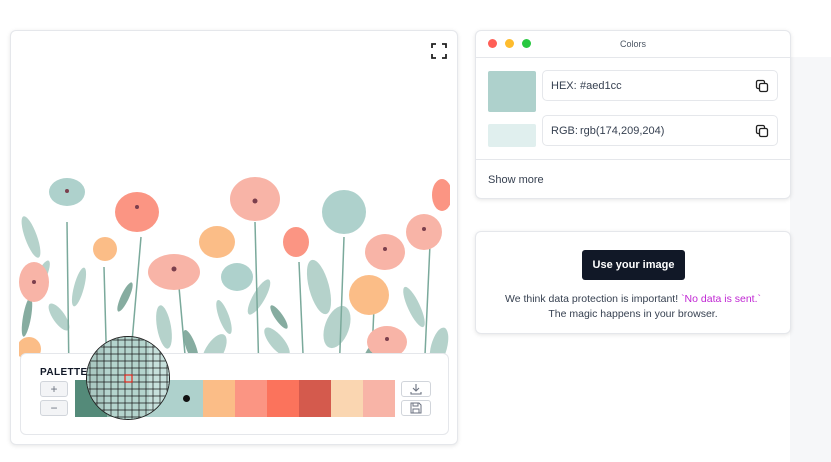  Describe the element at coordinates (54, 389) in the screenshot. I see `add-color-button: +` at that location.